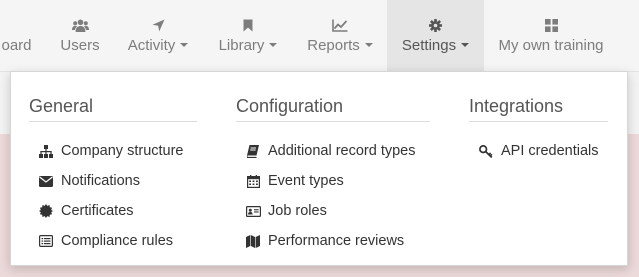 Image resolution: width=639 pixels, height=277 pixels. I want to click on nav-activity-label: Activity, so click(151, 45).